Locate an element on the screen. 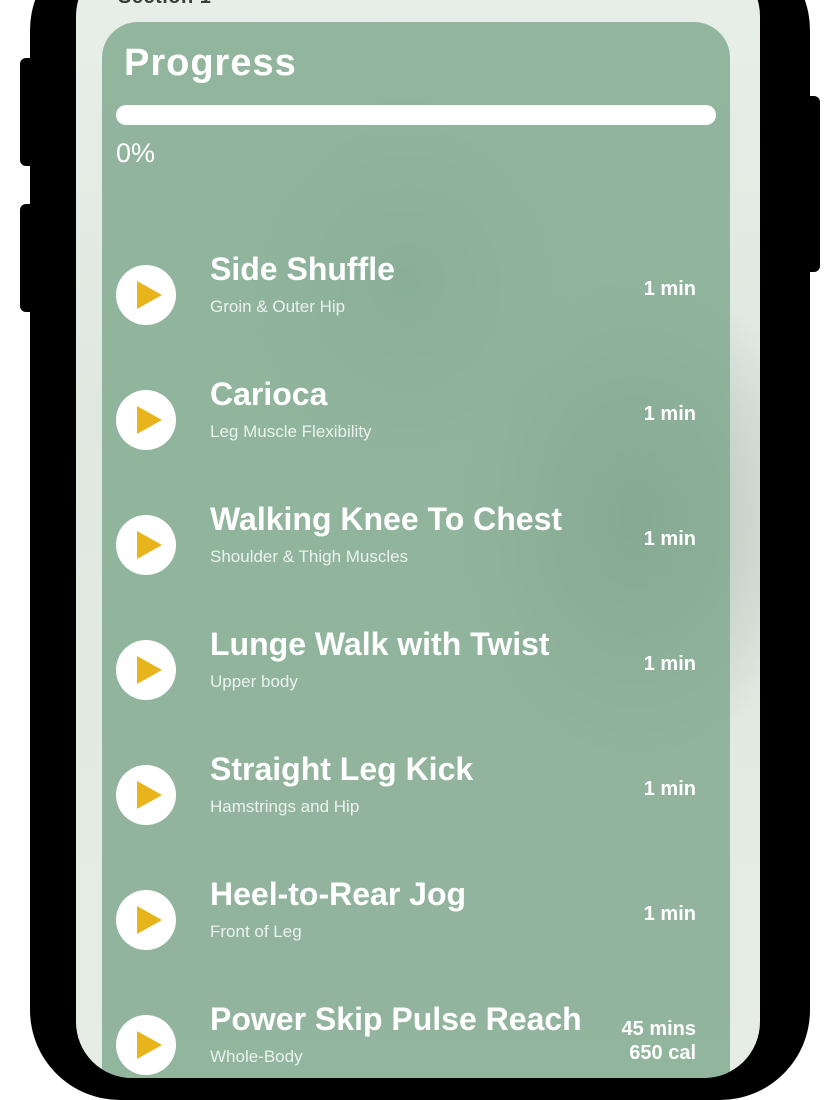  section-label: Section 1 is located at coordinates (164, 4).